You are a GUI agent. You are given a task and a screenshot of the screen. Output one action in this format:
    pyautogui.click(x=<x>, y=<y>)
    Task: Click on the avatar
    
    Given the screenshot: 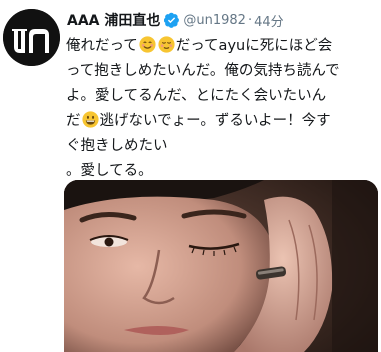 What is the action you would take?
    pyautogui.click(x=31, y=37)
    